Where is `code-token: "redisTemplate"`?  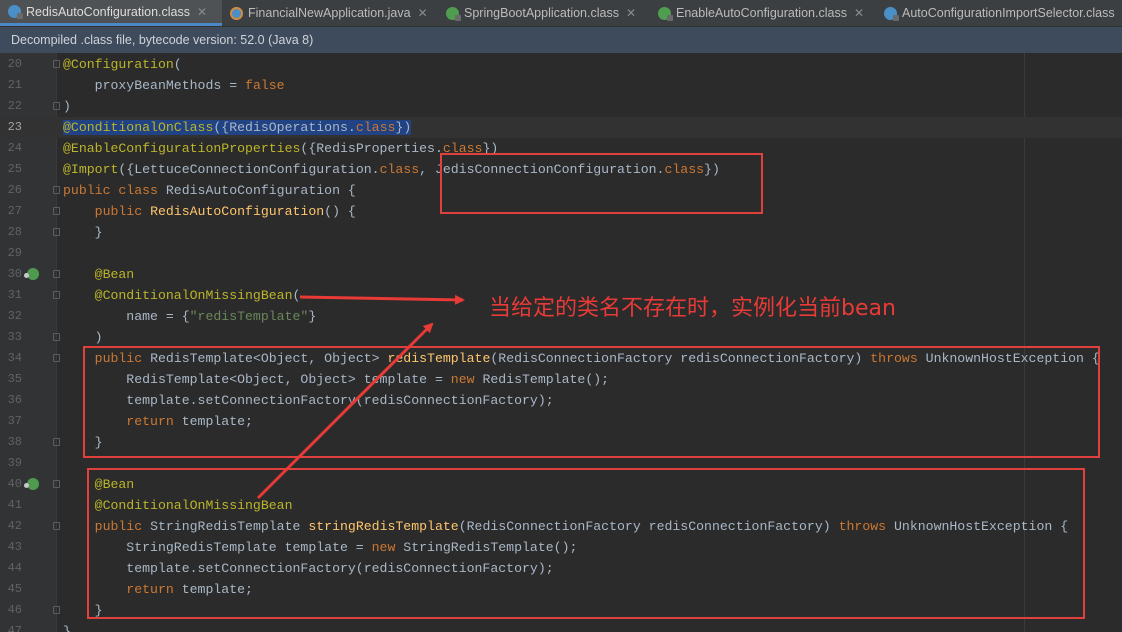 code-token: "redisTemplate" is located at coordinates (249, 316).